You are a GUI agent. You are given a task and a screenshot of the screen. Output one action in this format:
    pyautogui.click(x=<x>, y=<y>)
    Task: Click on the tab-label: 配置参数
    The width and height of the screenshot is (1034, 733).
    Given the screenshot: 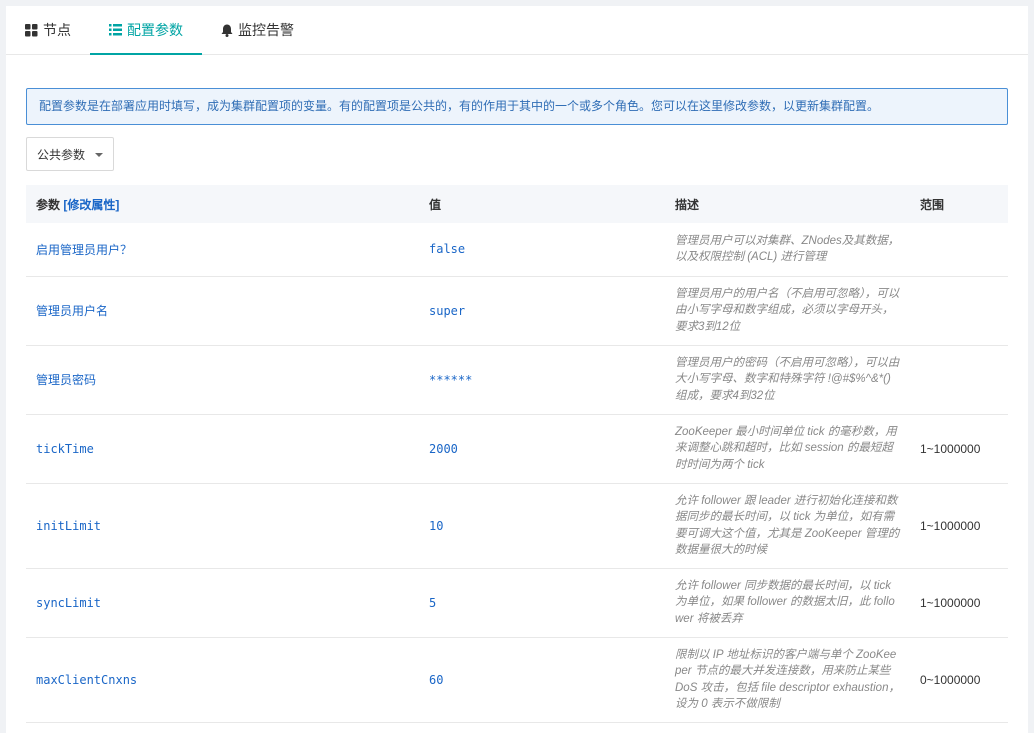 What is the action you would take?
    pyautogui.click(x=155, y=30)
    